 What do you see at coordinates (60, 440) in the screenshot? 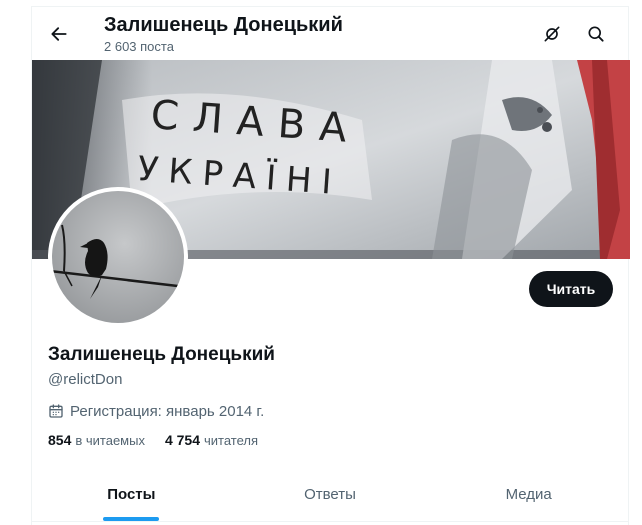
I see `following-count: 854` at bounding box center [60, 440].